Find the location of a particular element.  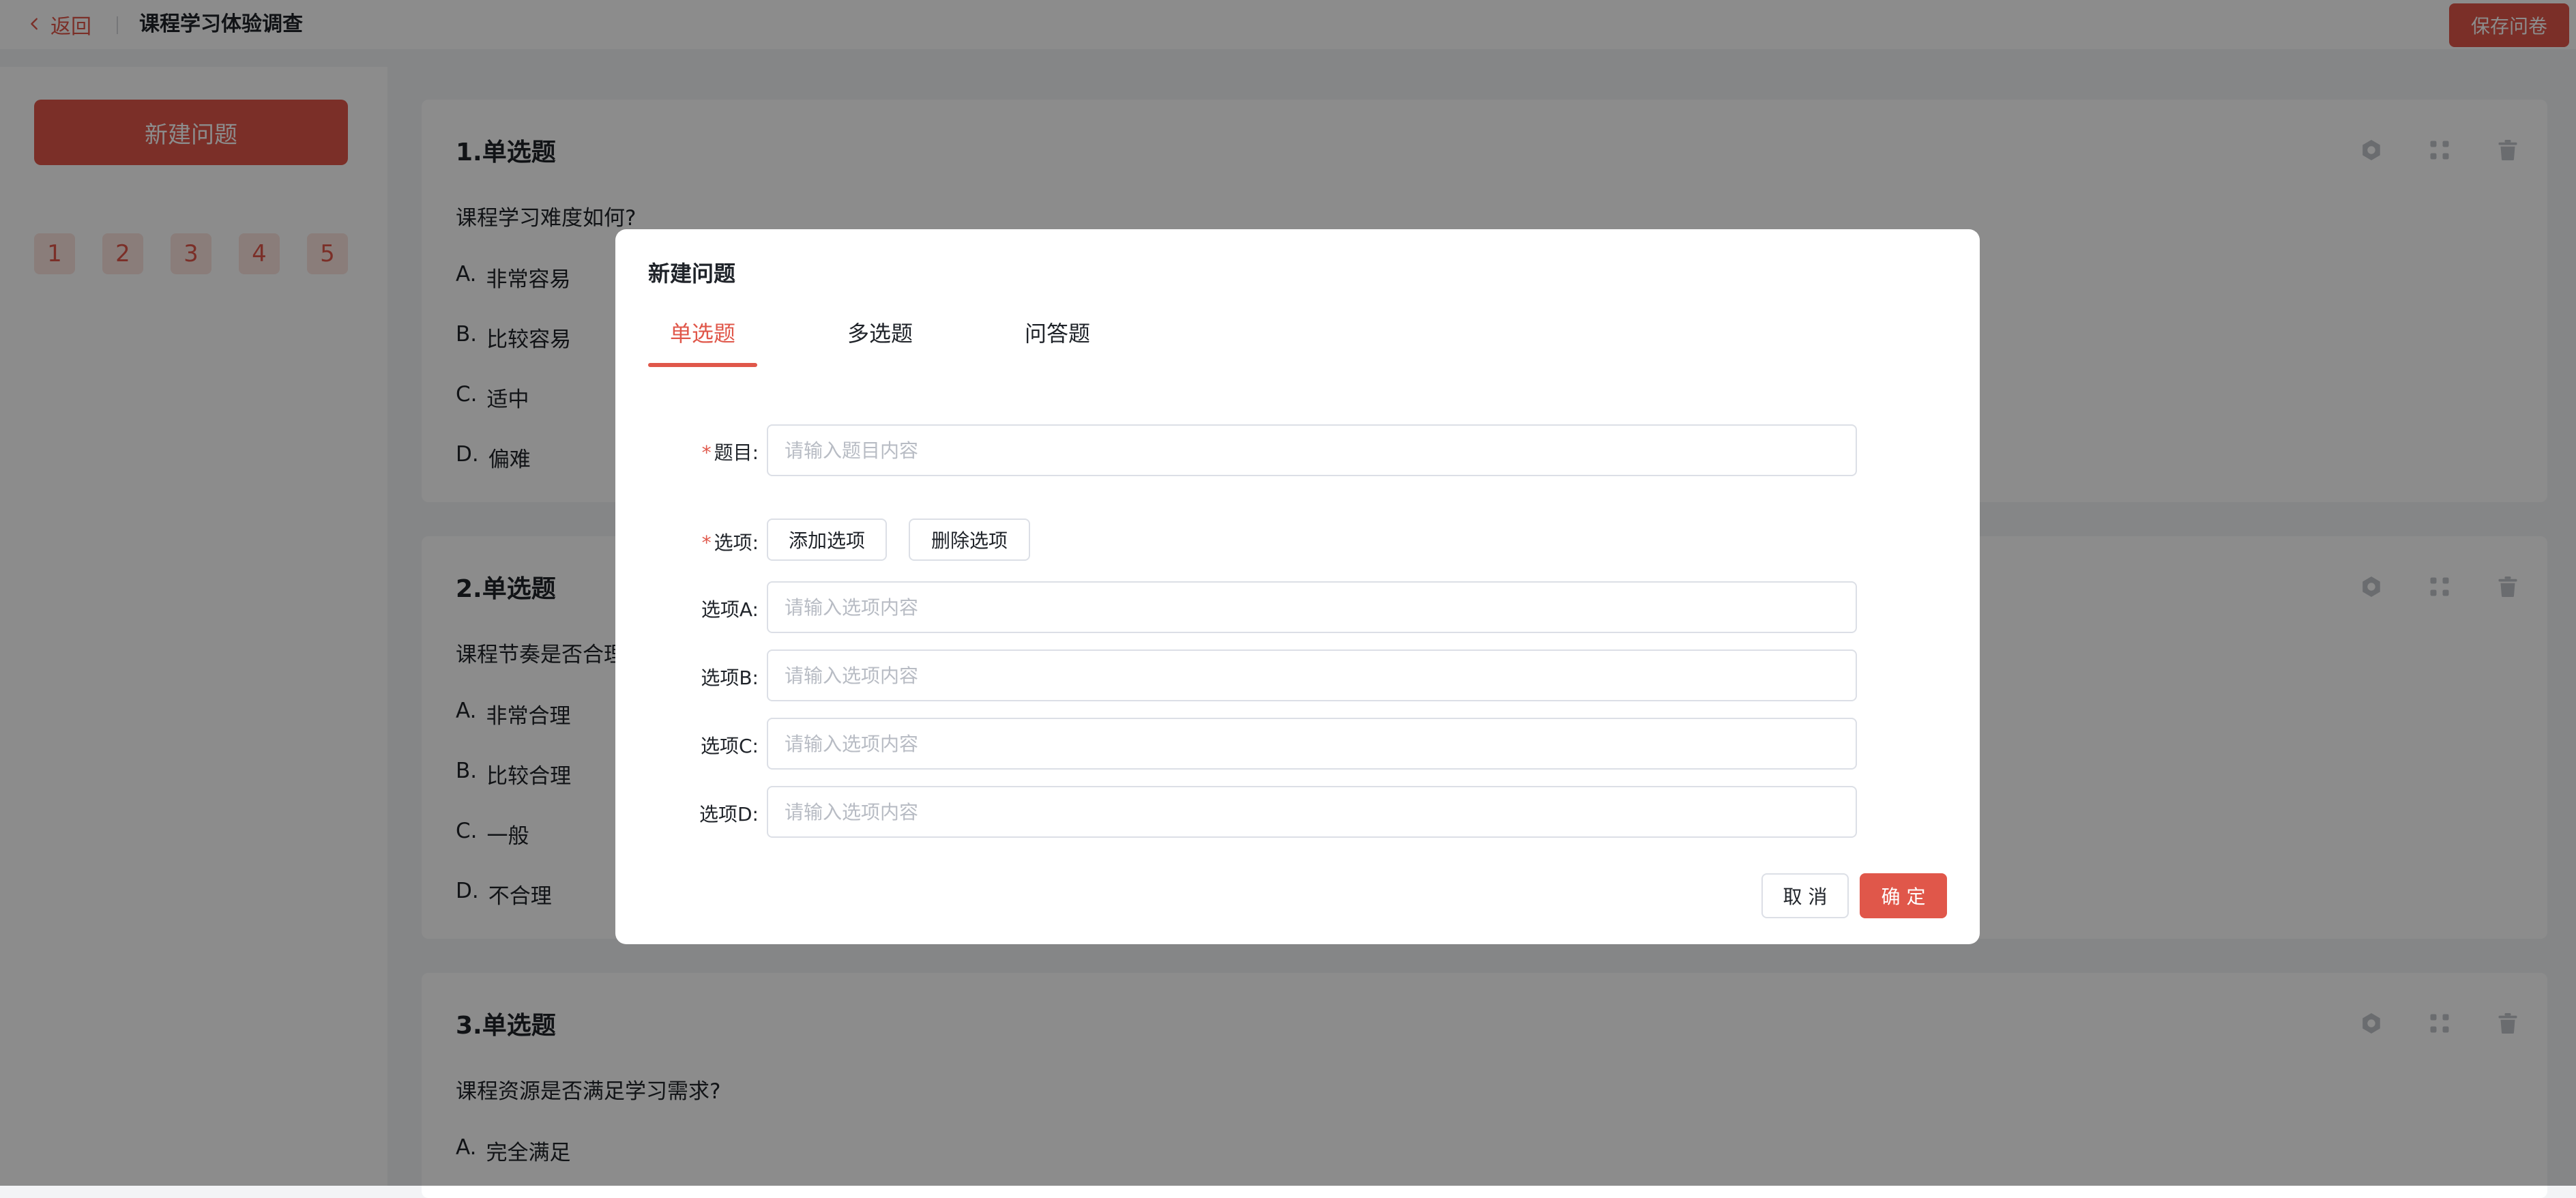

option-b-label: 选项B: is located at coordinates (730, 678).